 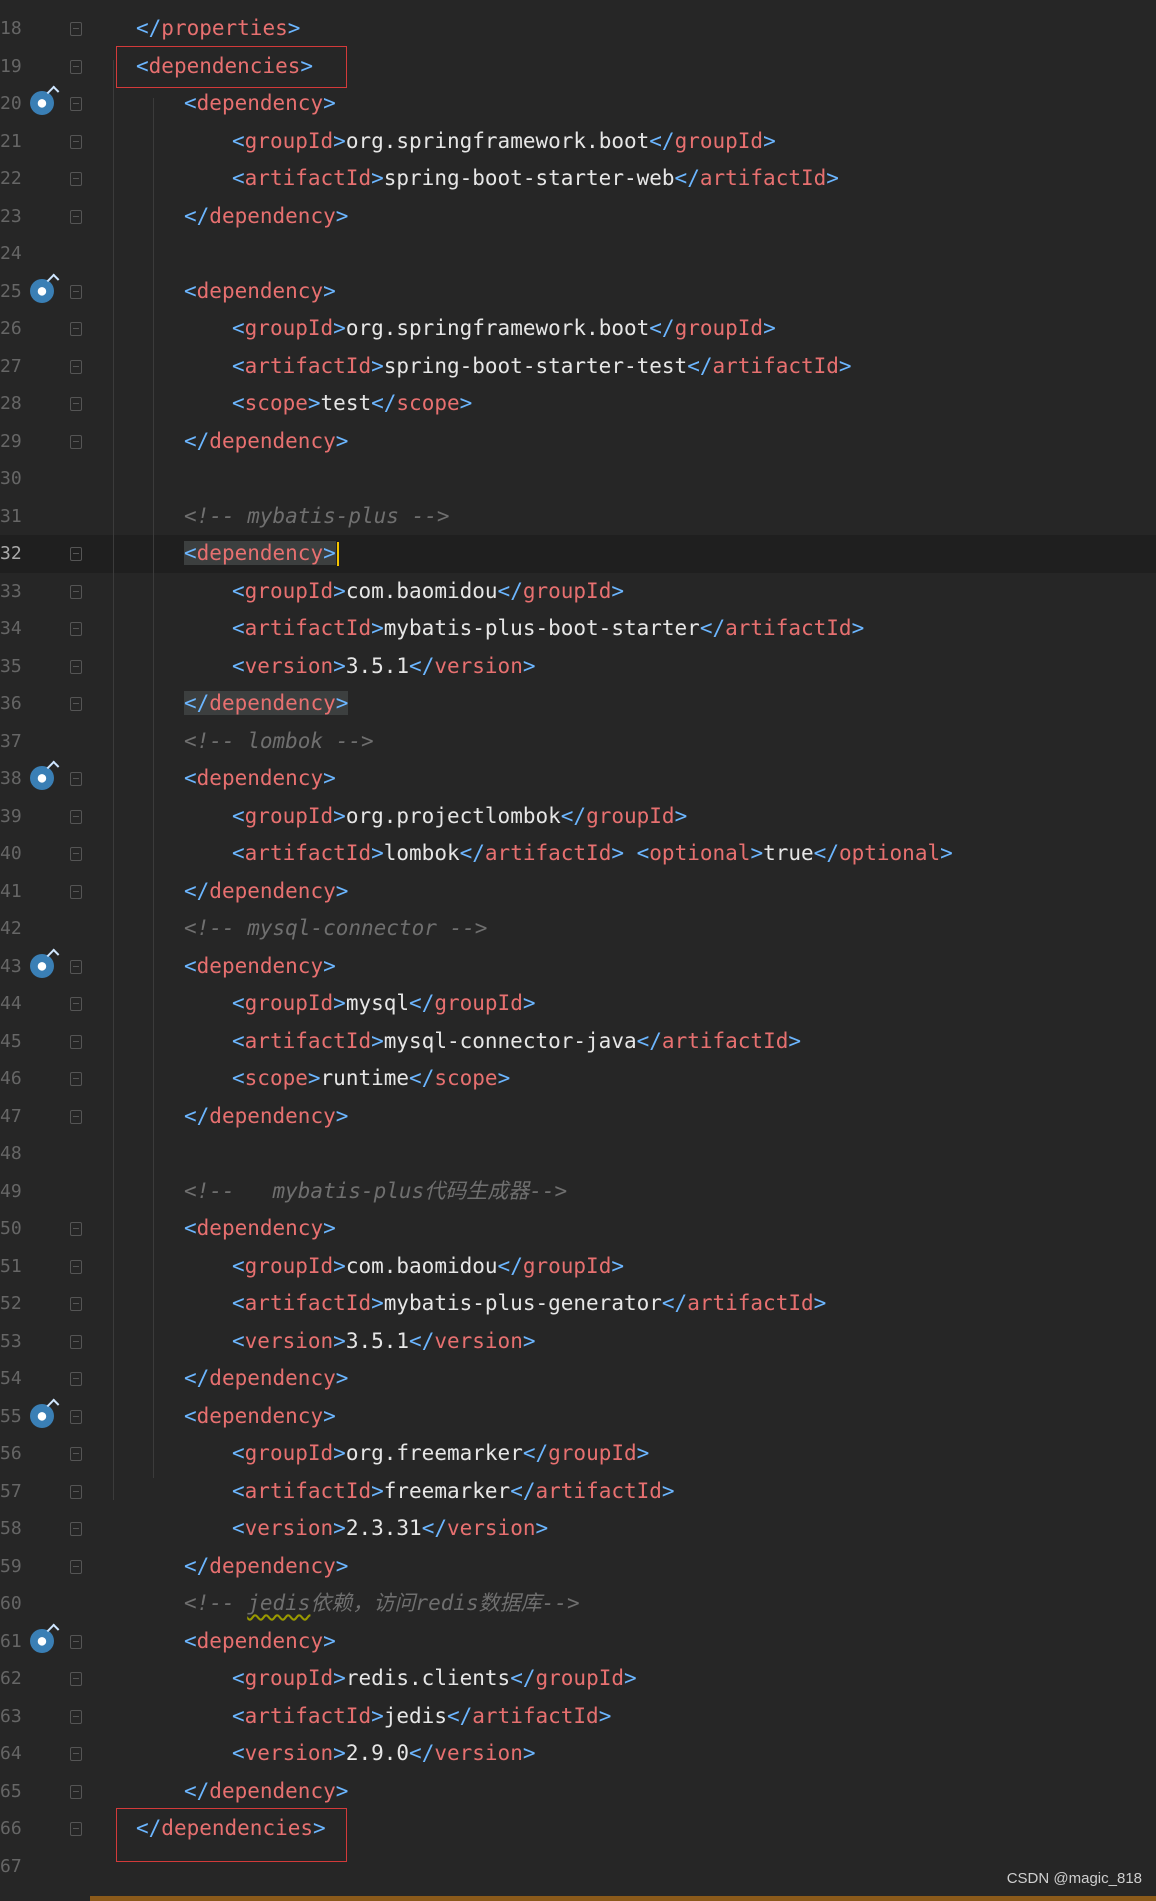 What do you see at coordinates (578, 292) in the screenshot?
I see `code-line: 25 ● <dependency>` at bounding box center [578, 292].